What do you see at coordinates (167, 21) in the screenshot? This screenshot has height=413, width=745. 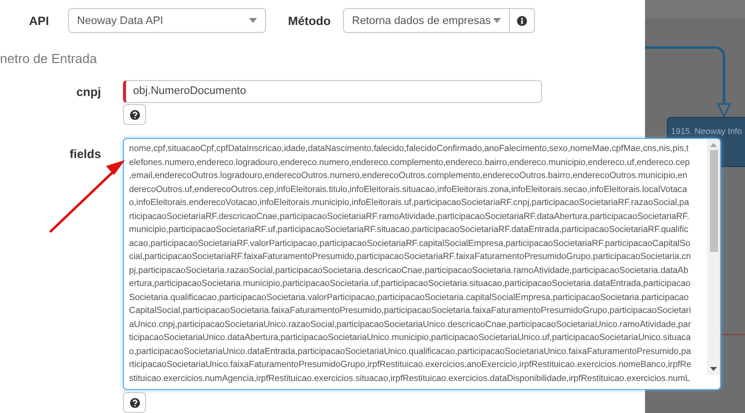 I see `api-select: Neoway Data API` at bounding box center [167, 21].